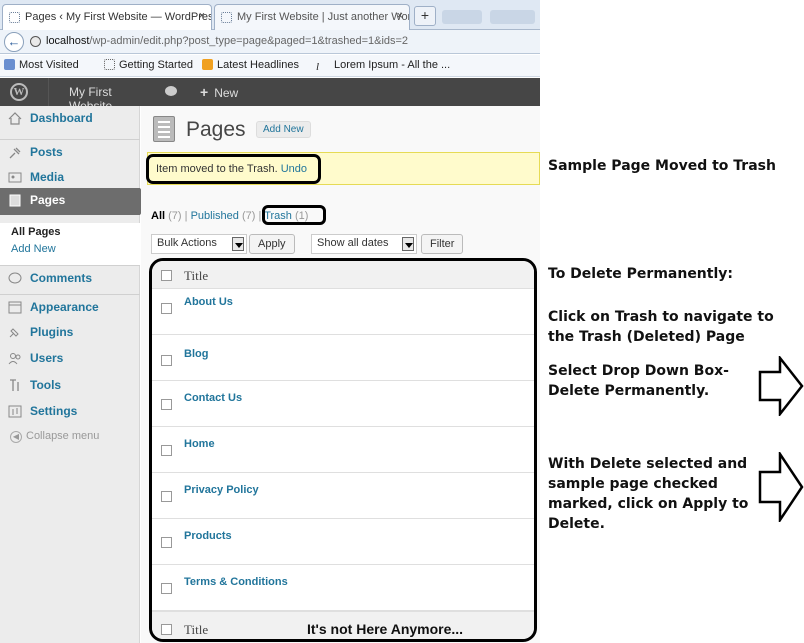 The image size is (804, 643). I want to click on trash-annotation-outline, so click(294, 215).